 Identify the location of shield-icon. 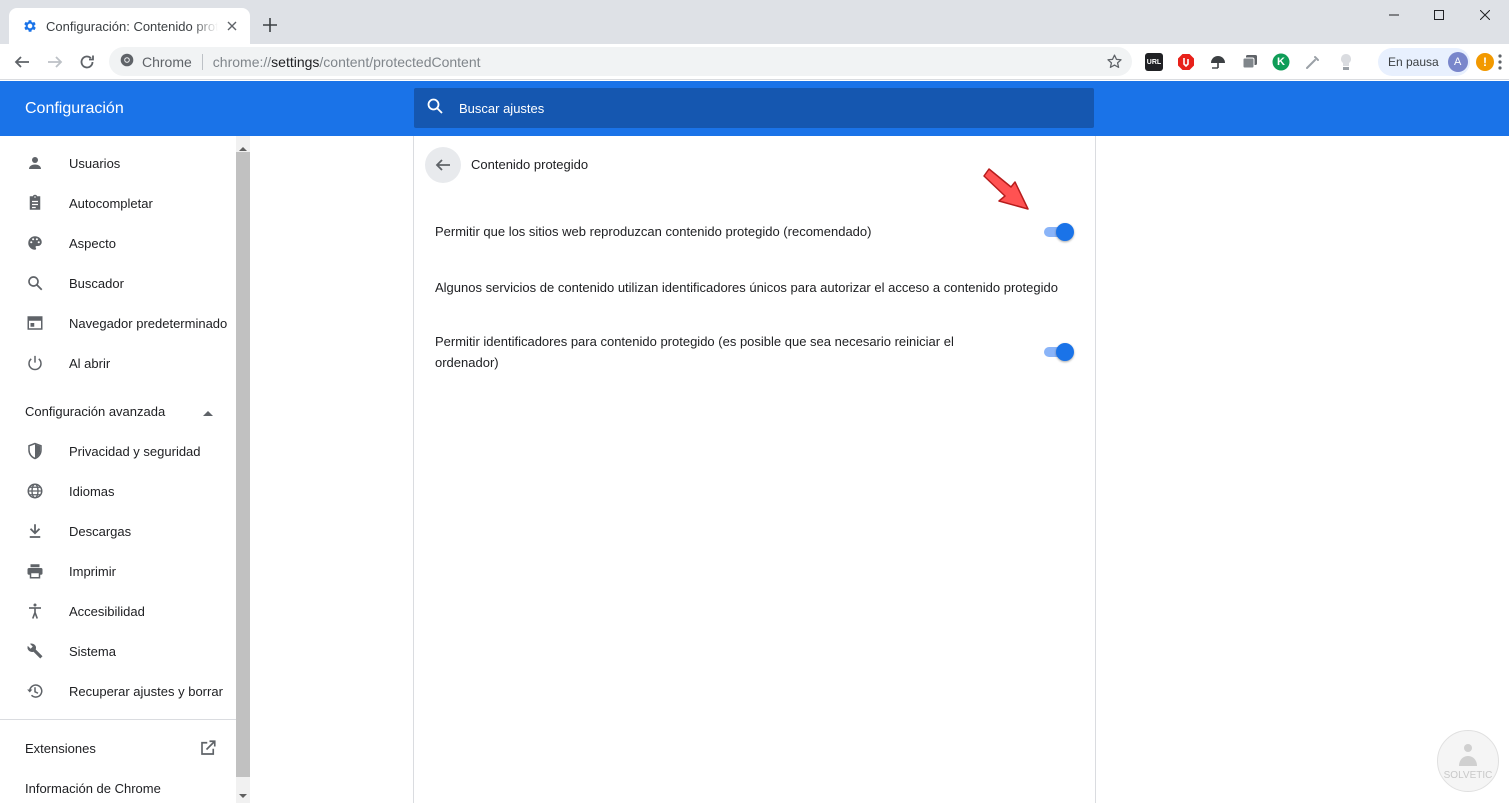
(35, 451).